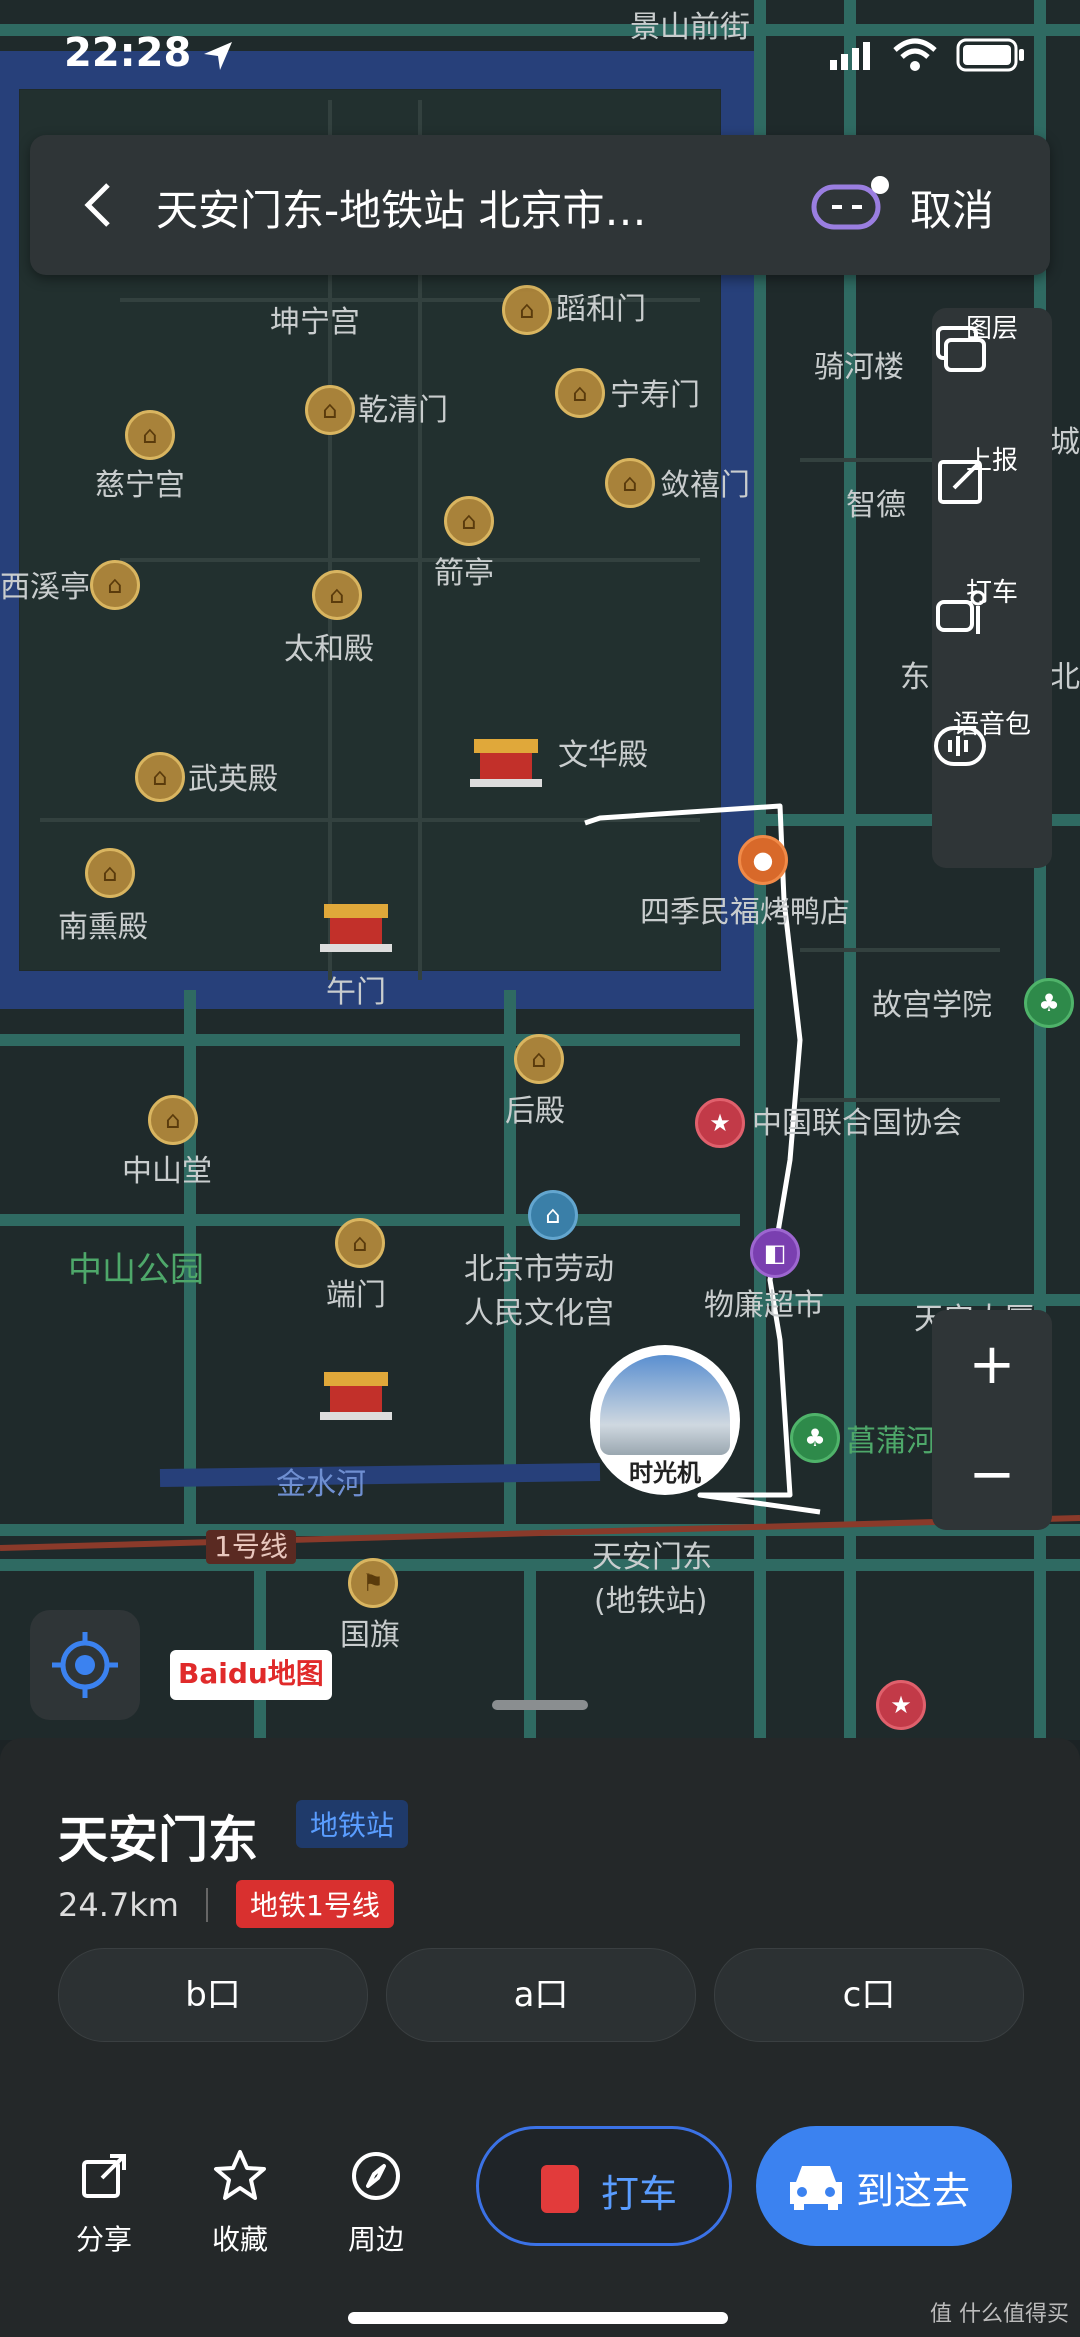  I want to click on map-label: 人民文化宫, so click(539, 1313).